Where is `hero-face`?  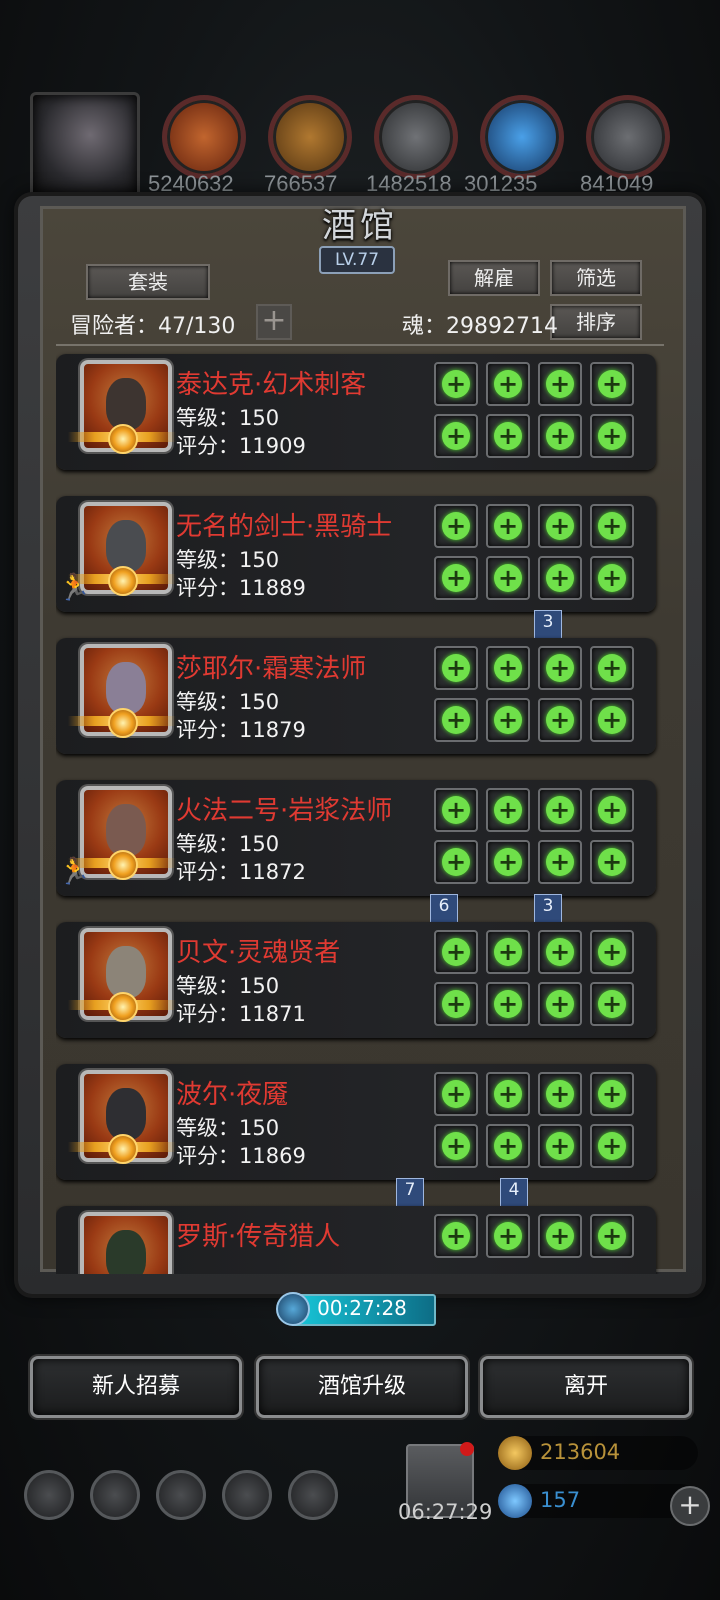
hero-face is located at coordinates (126, 1252).